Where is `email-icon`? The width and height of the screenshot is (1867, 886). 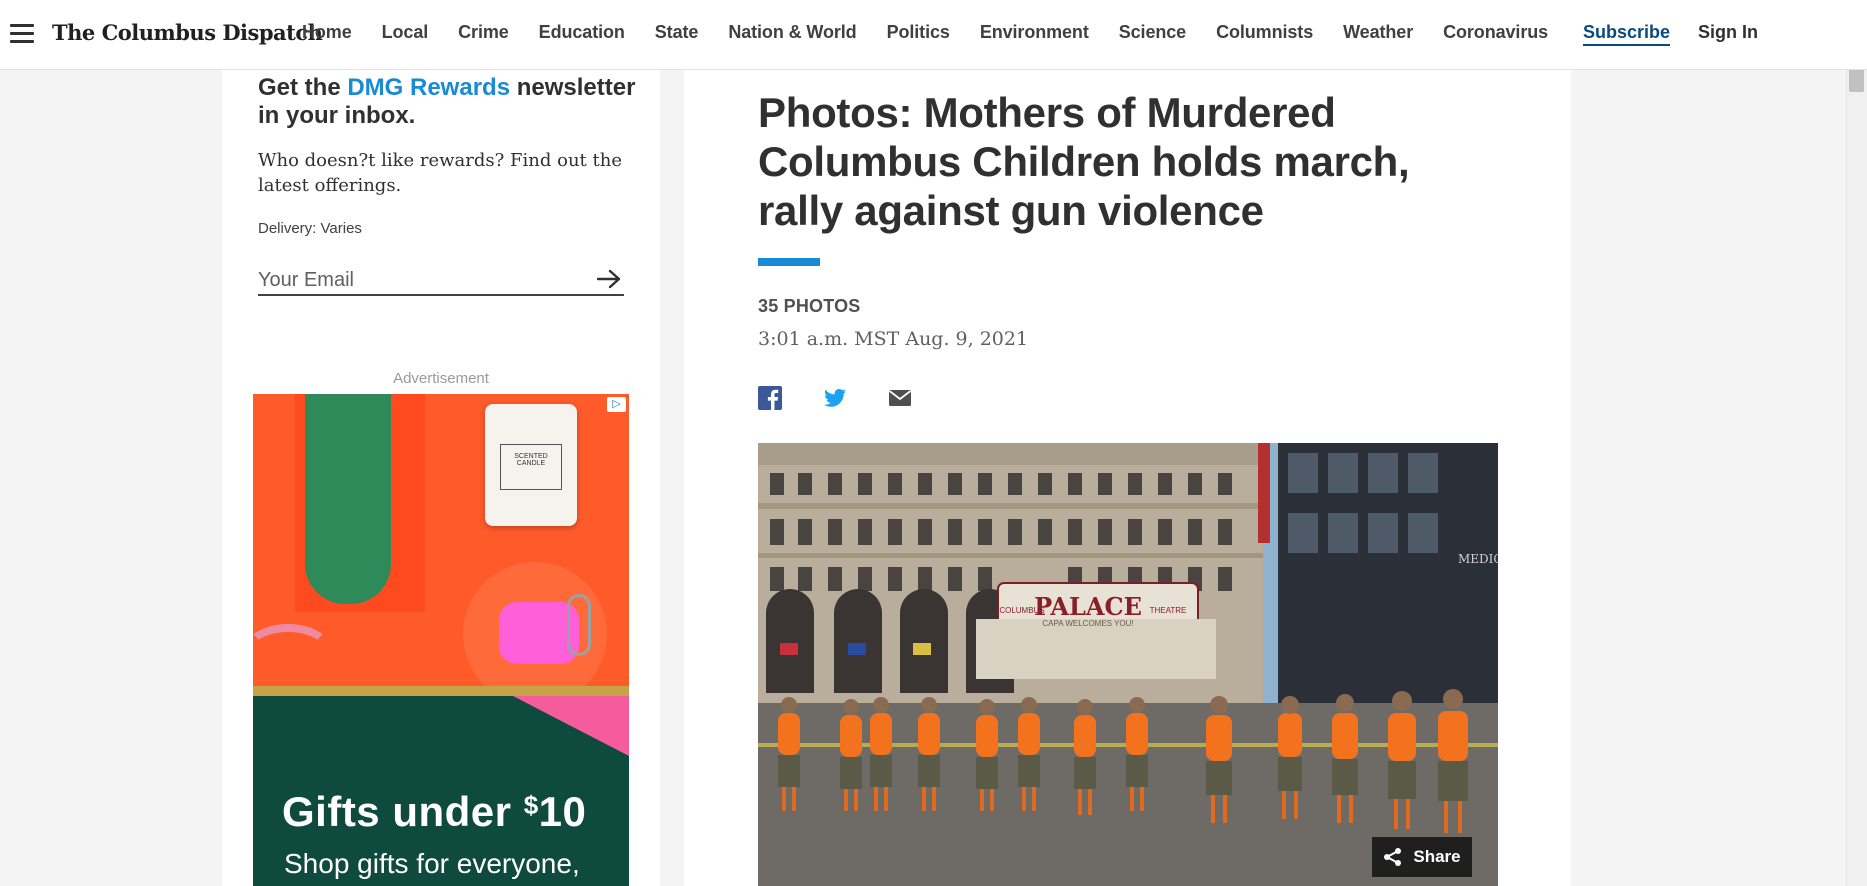
email-icon is located at coordinates (900, 398).